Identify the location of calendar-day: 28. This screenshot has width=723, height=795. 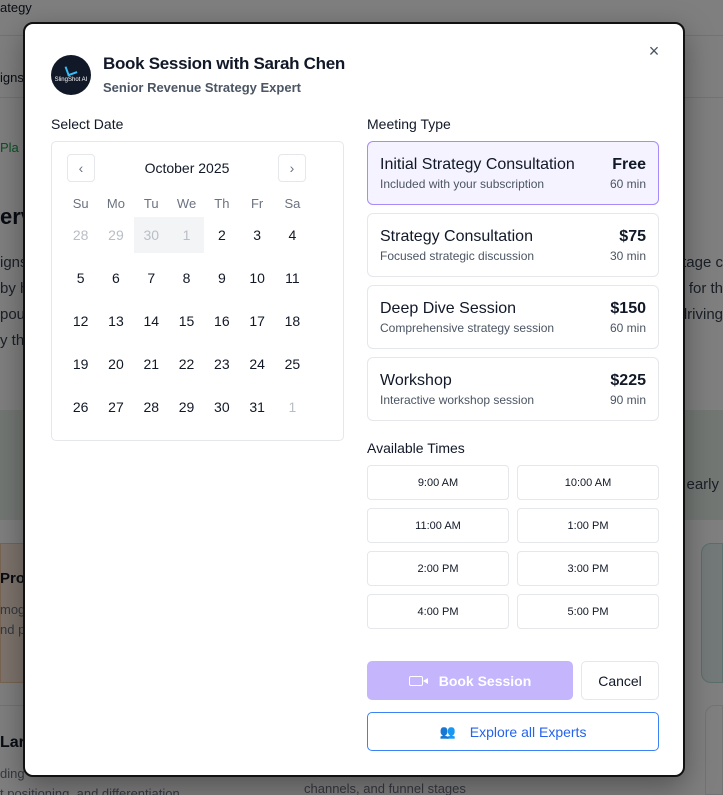
(151, 407).